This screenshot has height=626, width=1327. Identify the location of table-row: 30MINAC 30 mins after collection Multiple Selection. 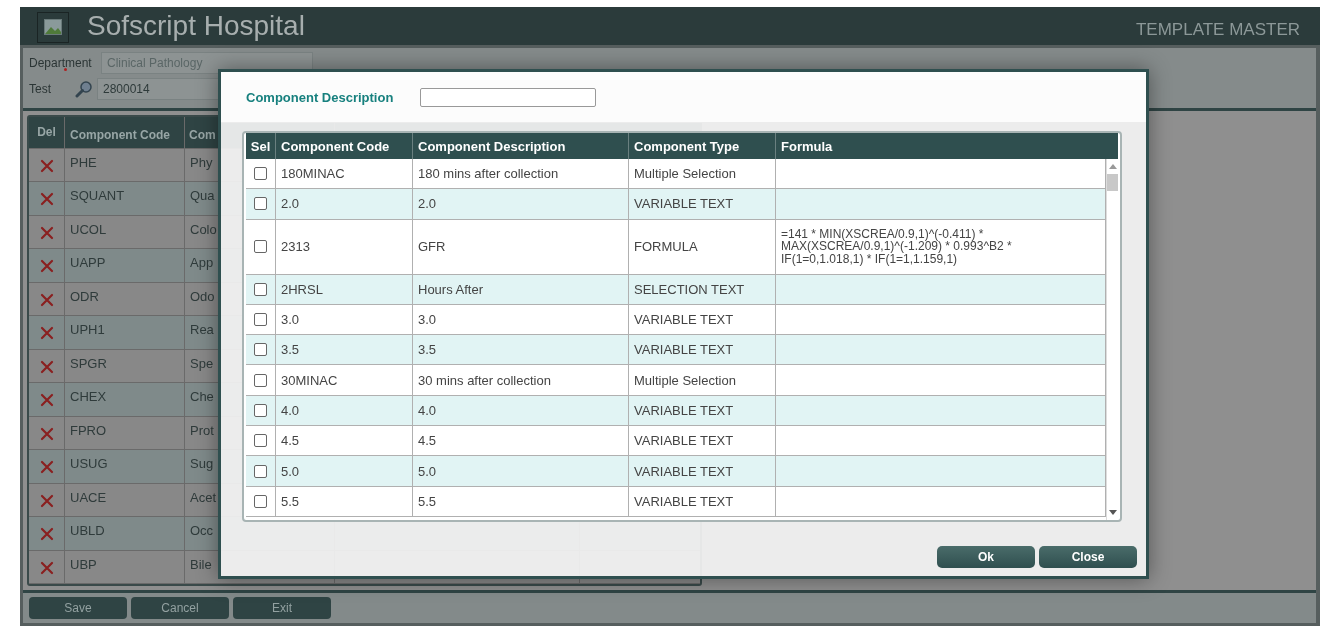
(676, 380).